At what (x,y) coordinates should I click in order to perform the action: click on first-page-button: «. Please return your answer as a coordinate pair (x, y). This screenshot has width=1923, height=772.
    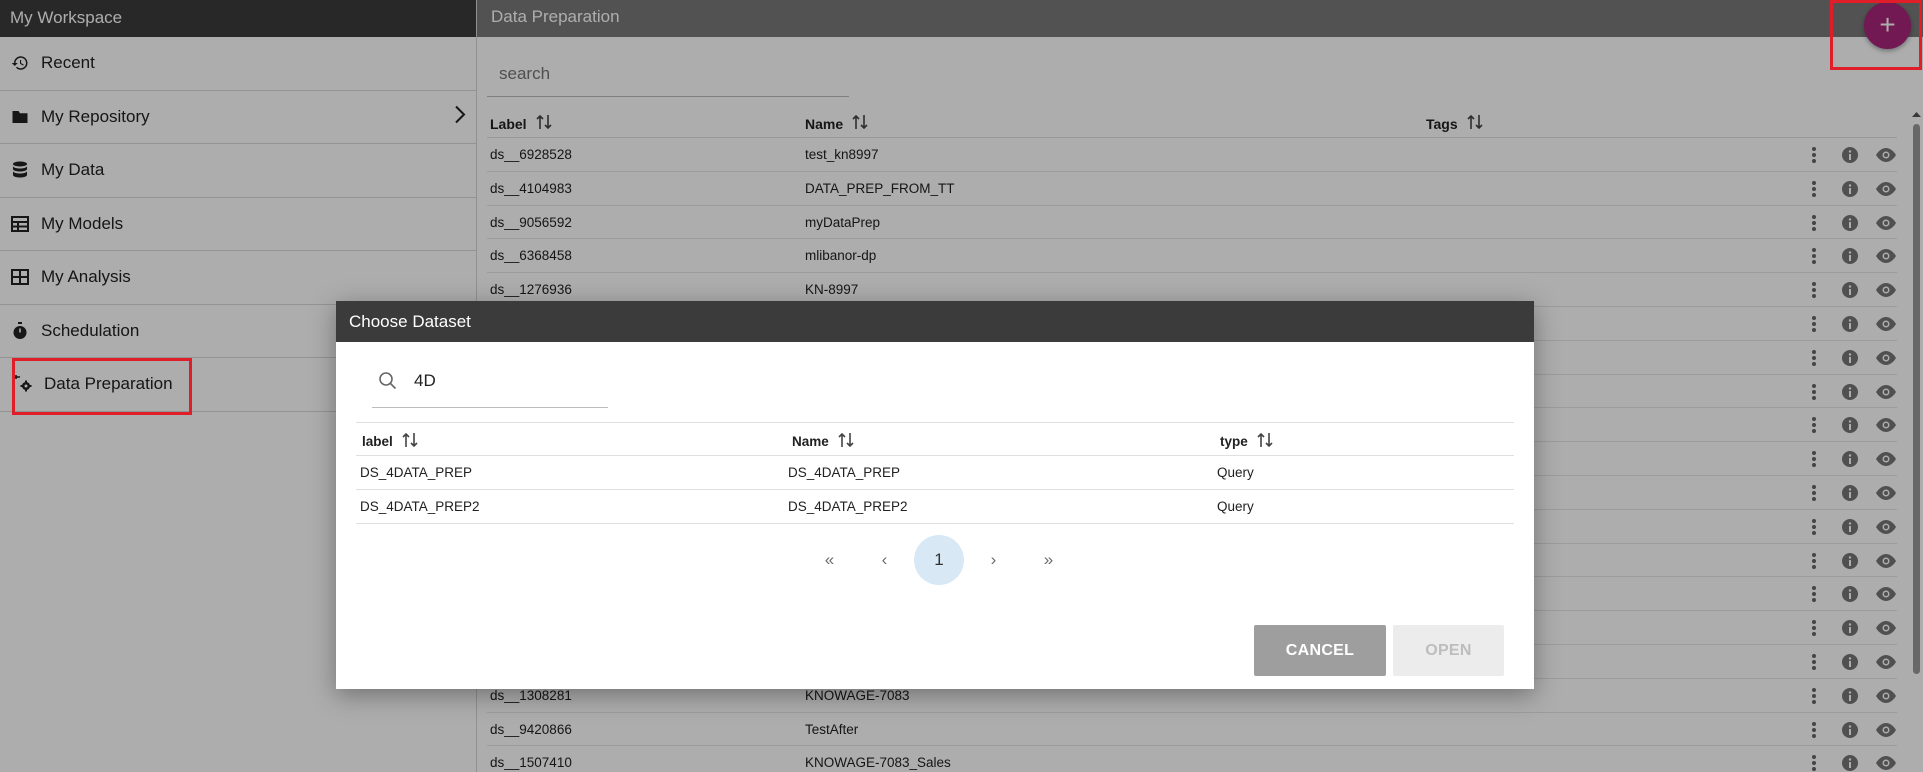
    Looking at the image, I should click on (829, 560).